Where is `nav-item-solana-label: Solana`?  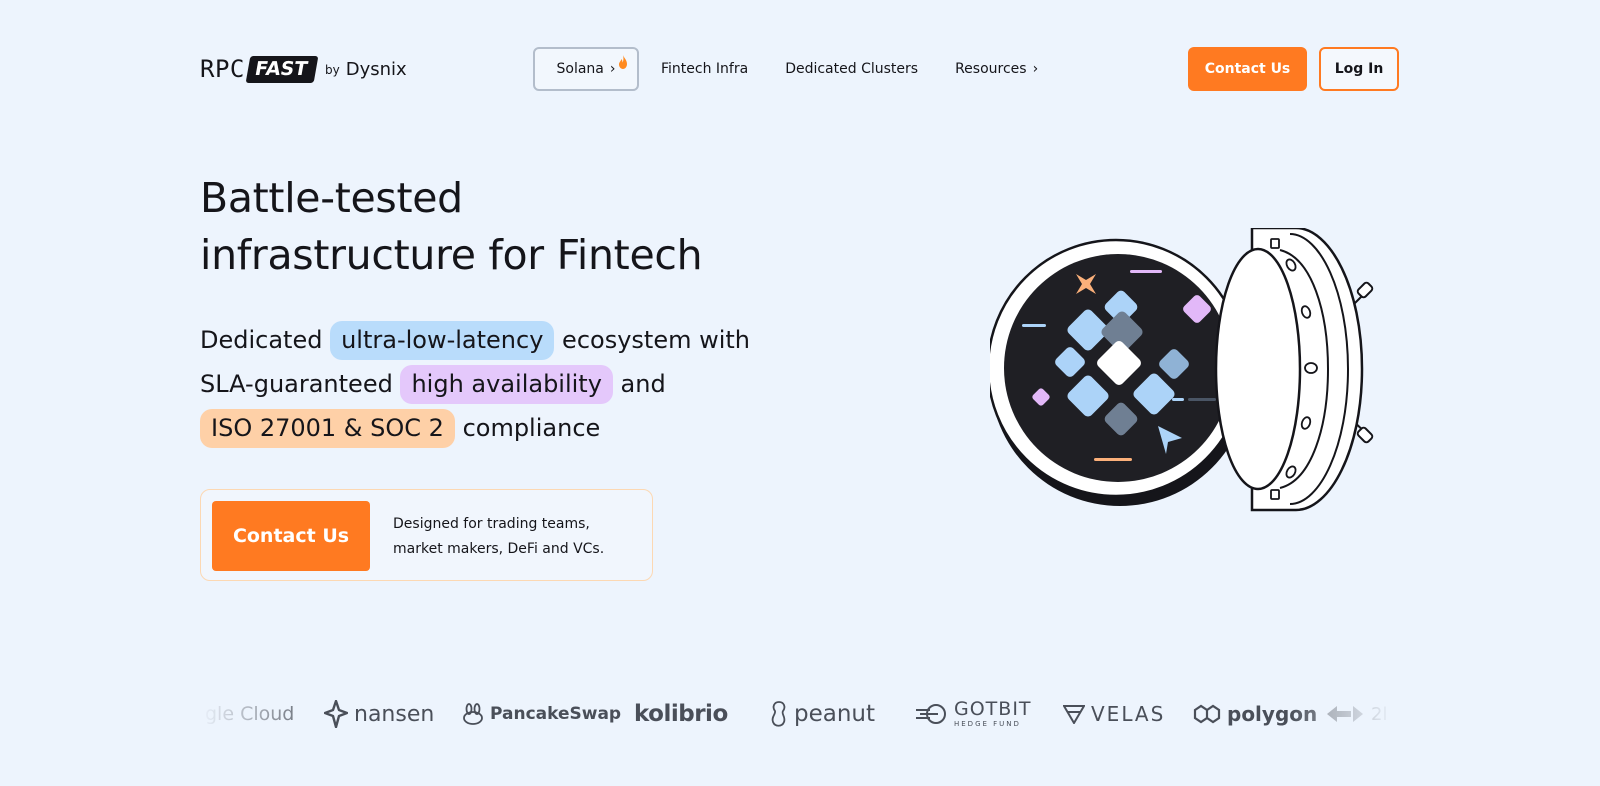 nav-item-solana-label: Solana is located at coordinates (580, 69).